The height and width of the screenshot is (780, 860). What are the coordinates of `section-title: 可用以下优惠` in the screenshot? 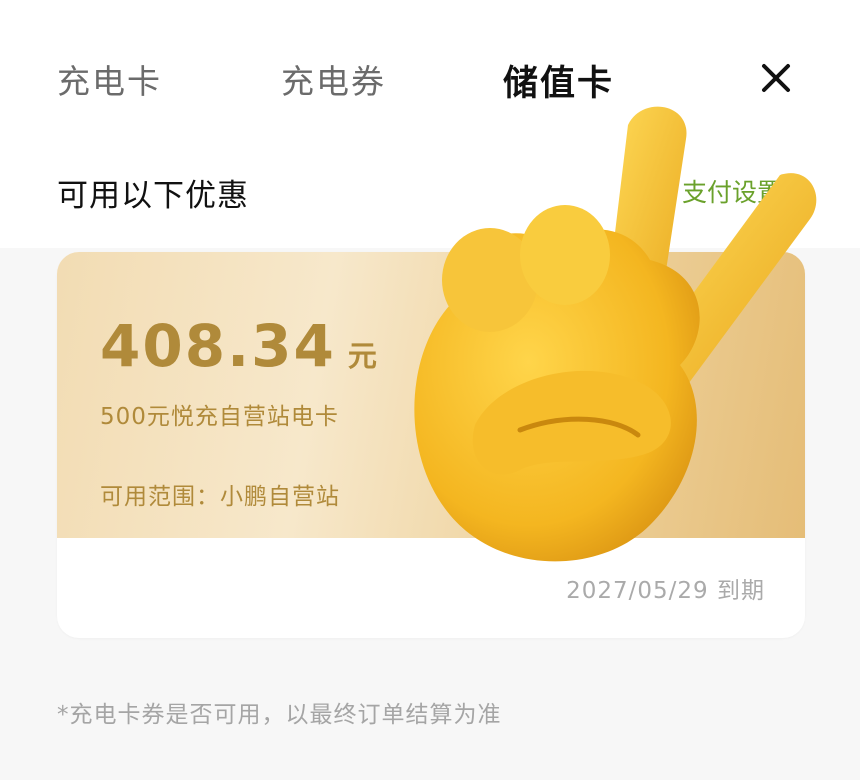 It's located at (153, 196).